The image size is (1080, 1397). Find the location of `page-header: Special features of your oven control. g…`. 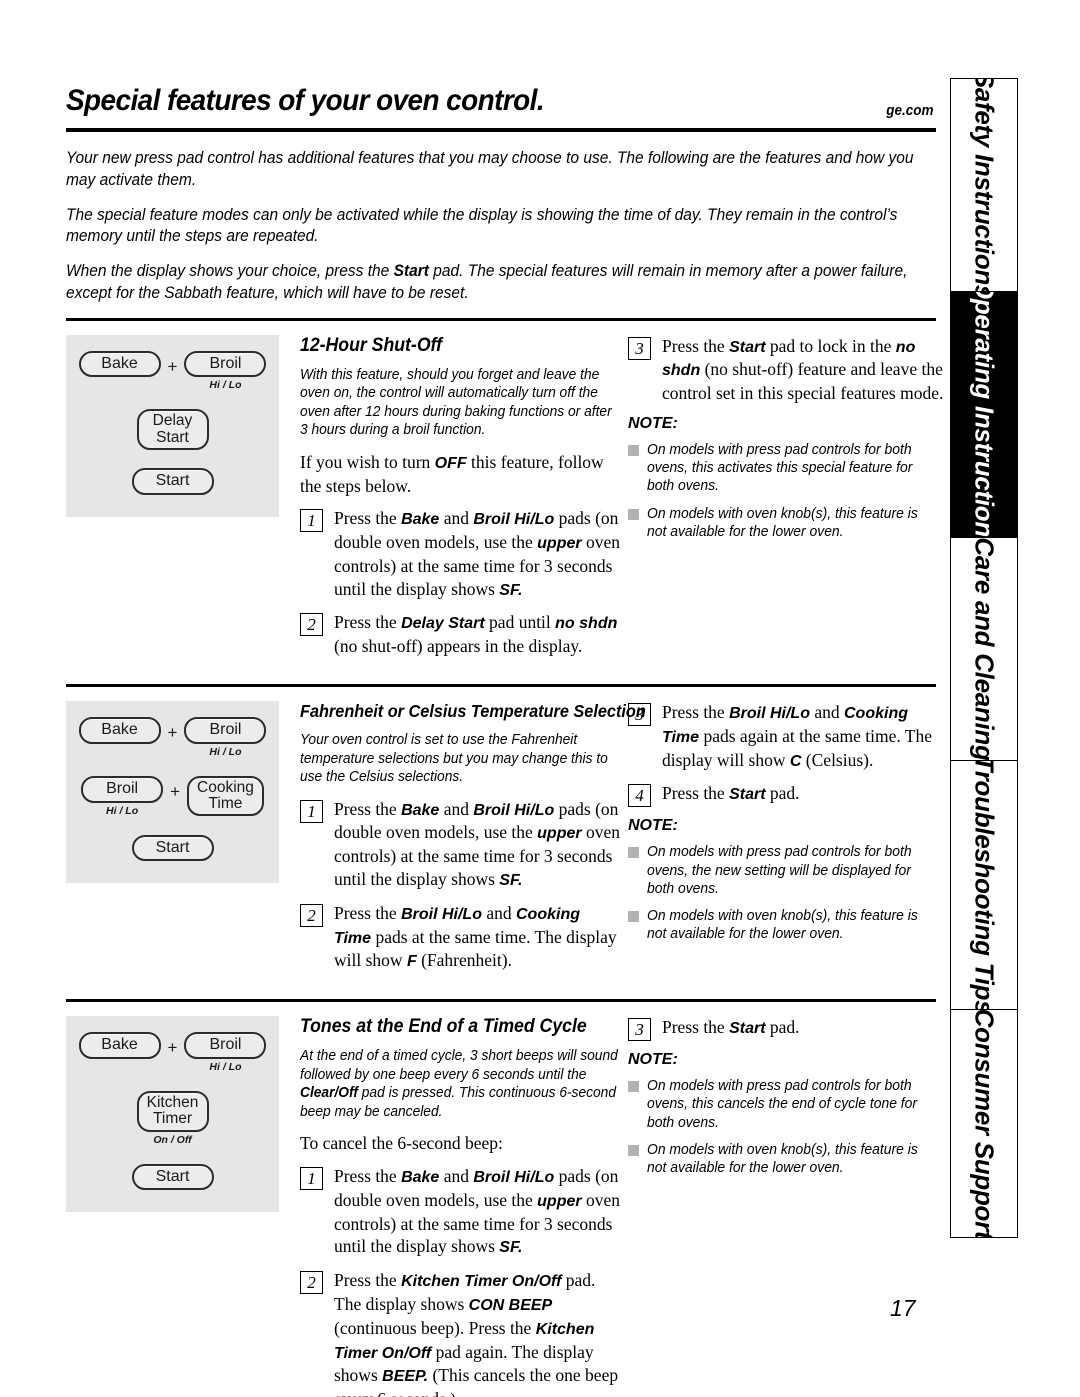

page-header: Special features of your oven control. g… is located at coordinates (501, 107).